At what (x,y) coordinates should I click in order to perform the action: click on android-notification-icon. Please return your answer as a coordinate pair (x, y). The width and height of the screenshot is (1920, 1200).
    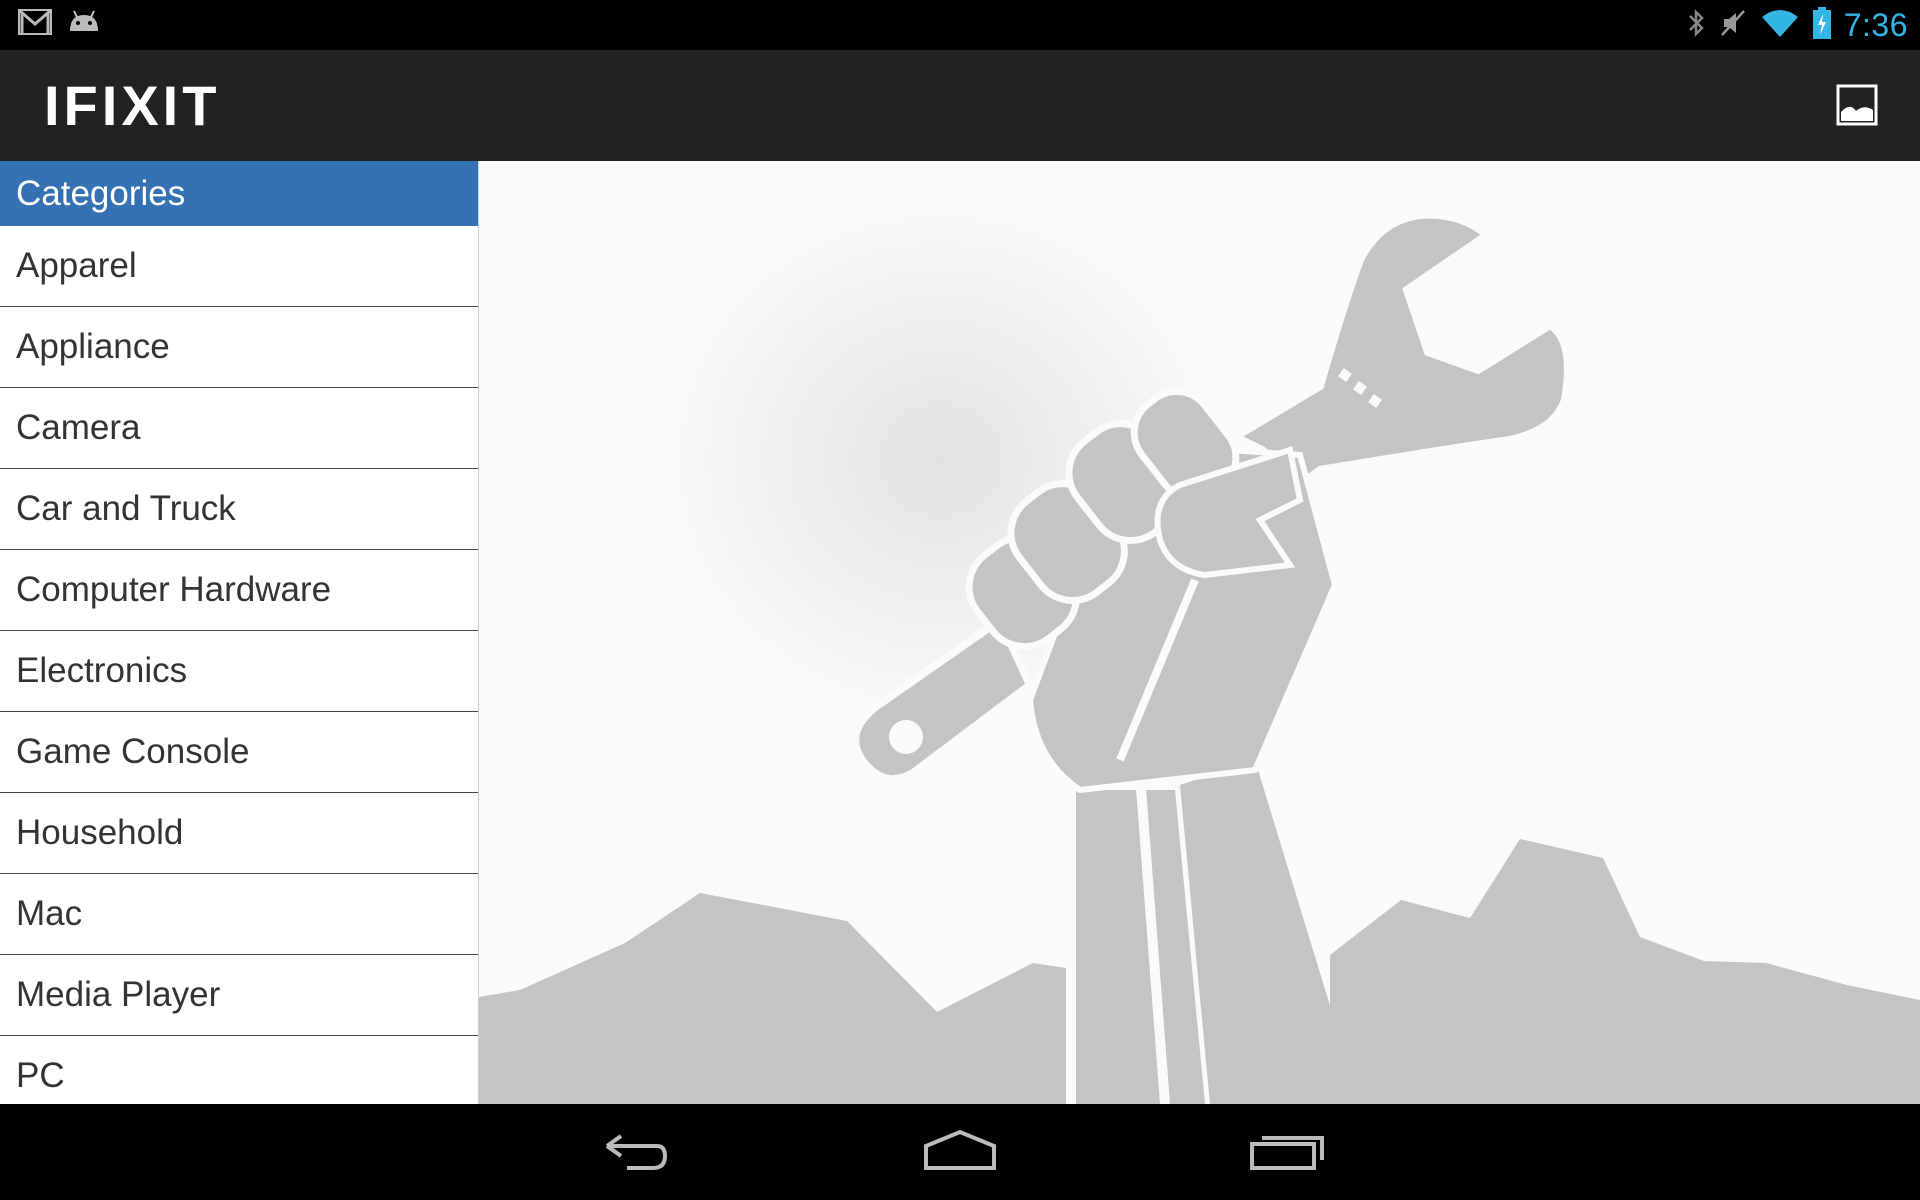
    Looking at the image, I should click on (84, 24).